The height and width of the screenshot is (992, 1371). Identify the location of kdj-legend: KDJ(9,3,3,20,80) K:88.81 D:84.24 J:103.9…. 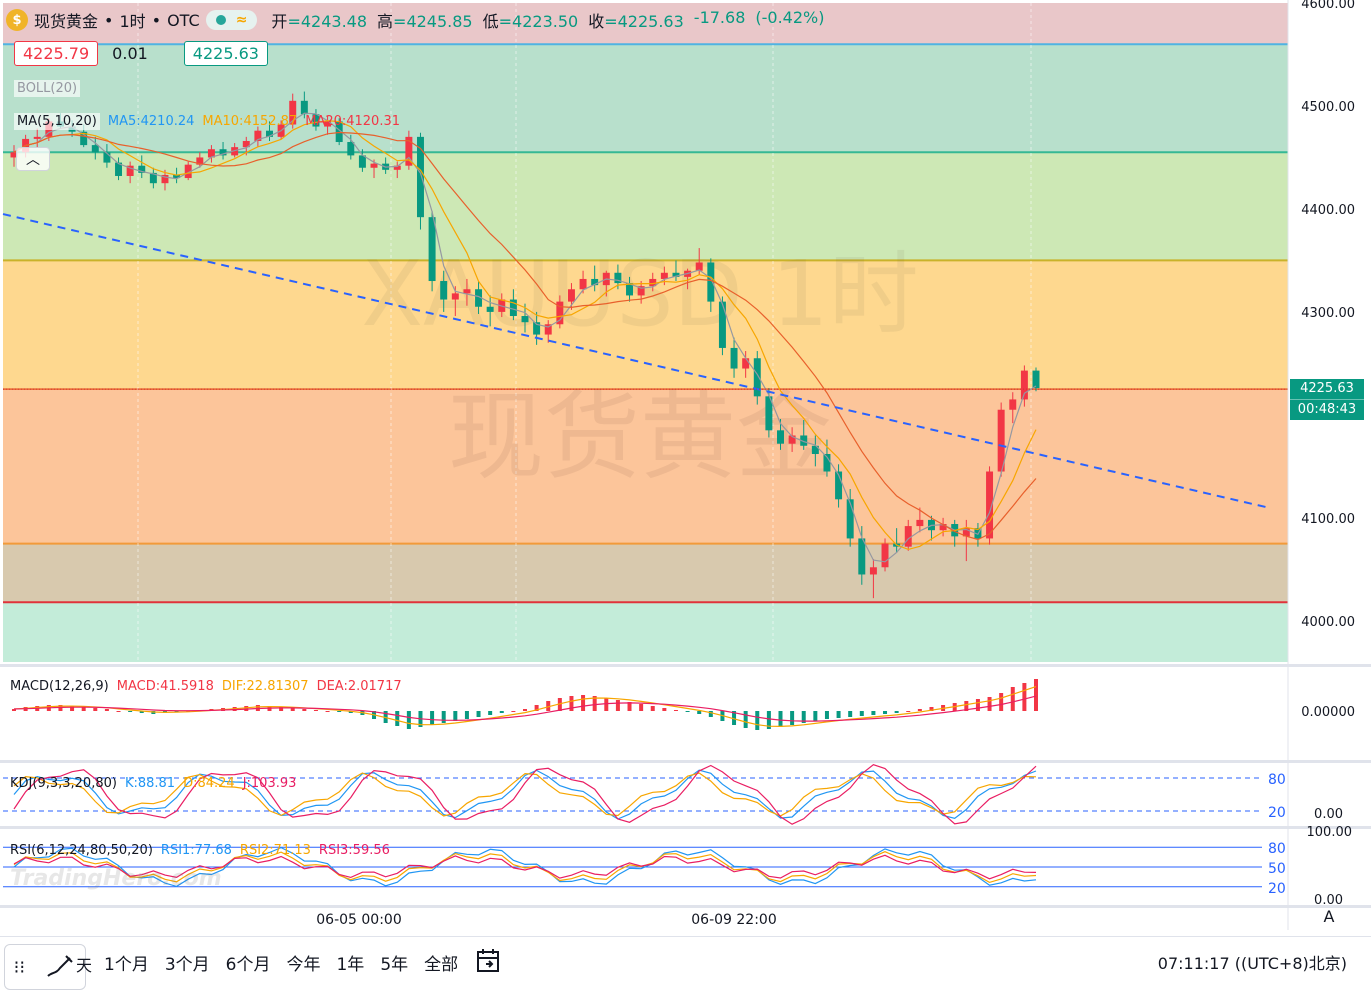
(153, 783).